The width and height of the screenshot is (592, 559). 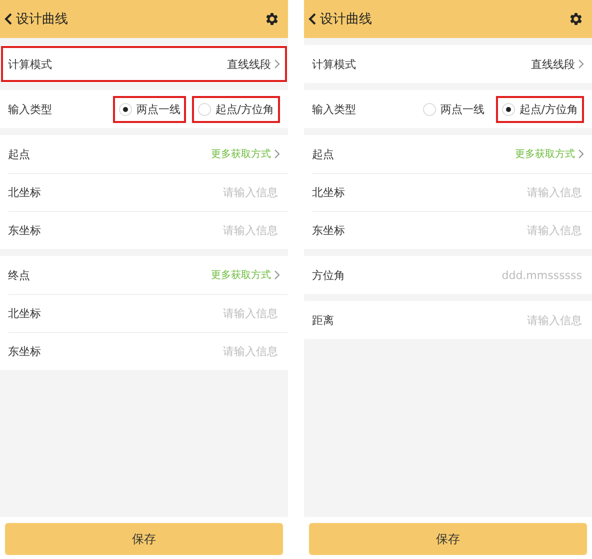 What do you see at coordinates (323, 320) in the screenshot?
I see `row-label: 距离` at bounding box center [323, 320].